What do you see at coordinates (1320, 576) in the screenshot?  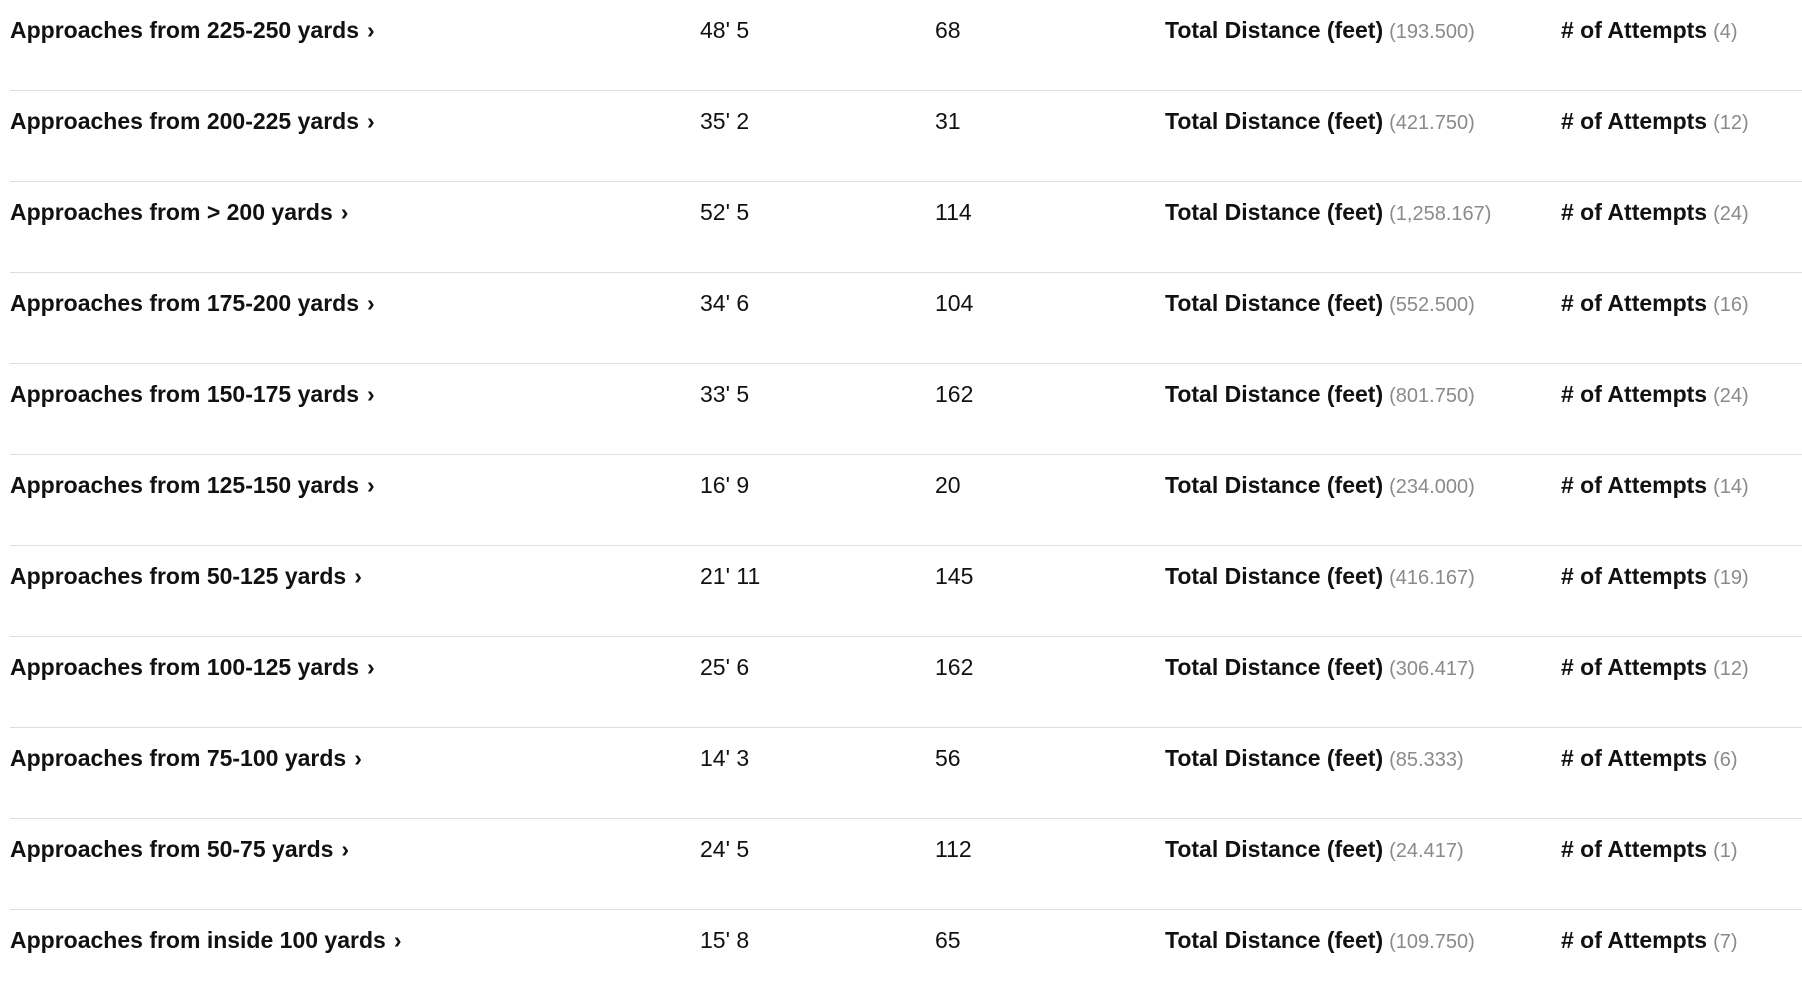 I see `total-distance: Total Distance (feet) (416.167)` at bounding box center [1320, 576].